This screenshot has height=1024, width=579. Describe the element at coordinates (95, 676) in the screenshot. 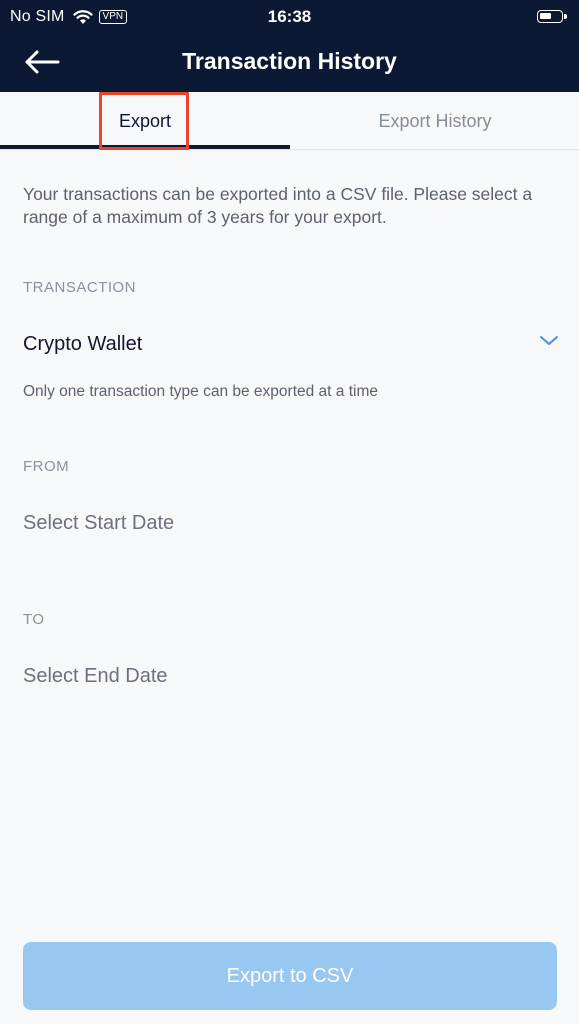

I see `end-date-placeholder: Select End Date` at that location.